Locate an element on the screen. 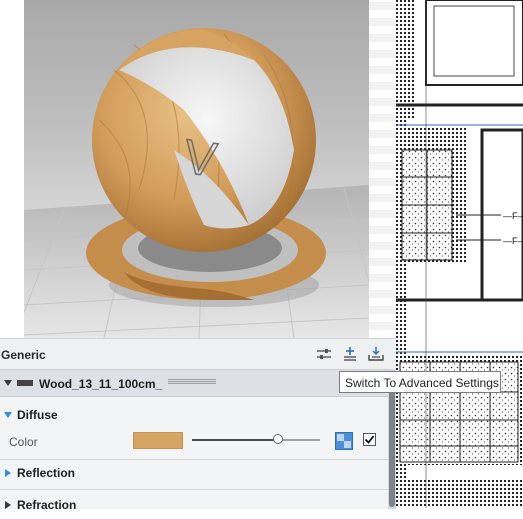  divider is located at coordinates (195, 489).